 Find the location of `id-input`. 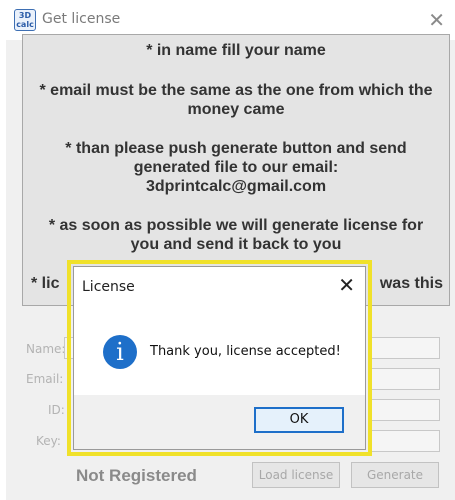

id-input is located at coordinates (404, 410).